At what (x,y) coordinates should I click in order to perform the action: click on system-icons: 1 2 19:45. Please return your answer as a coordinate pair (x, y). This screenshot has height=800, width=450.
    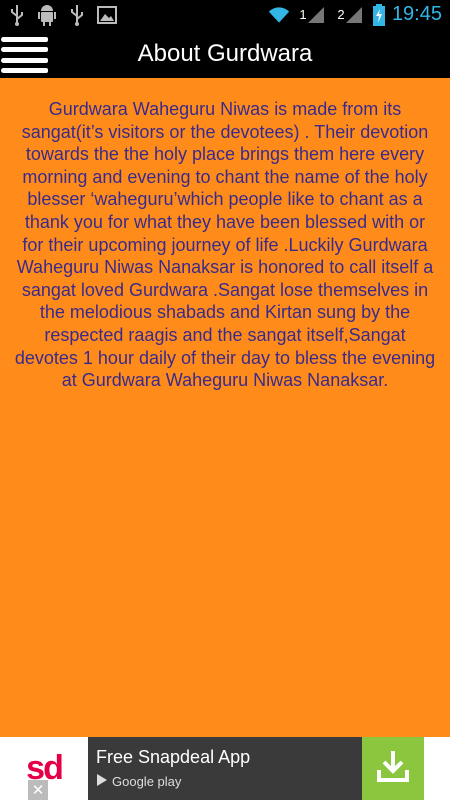
    Looking at the image, I should click on (355, 14).